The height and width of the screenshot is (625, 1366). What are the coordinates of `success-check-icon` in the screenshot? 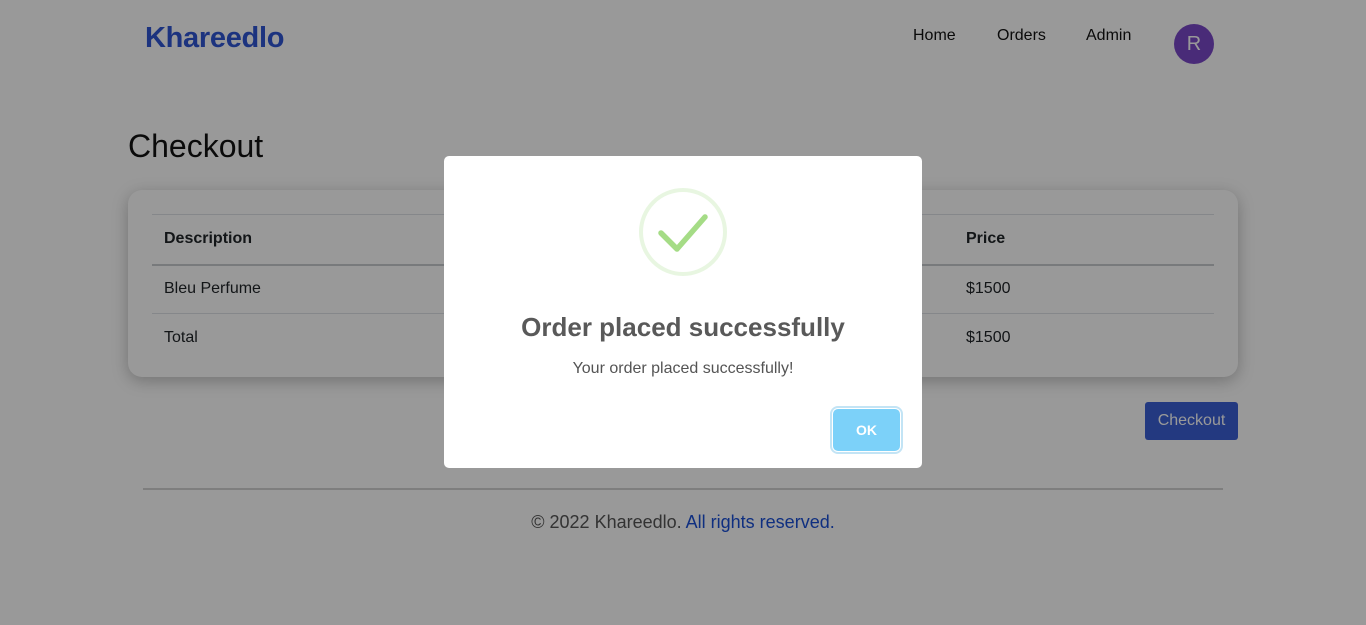 It's located at (683, 232).